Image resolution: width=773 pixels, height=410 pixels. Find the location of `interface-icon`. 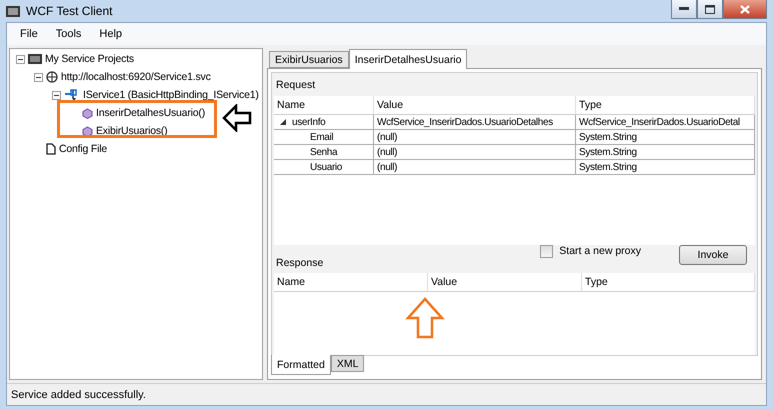

interface-icon is located at coordinates (72, 95).